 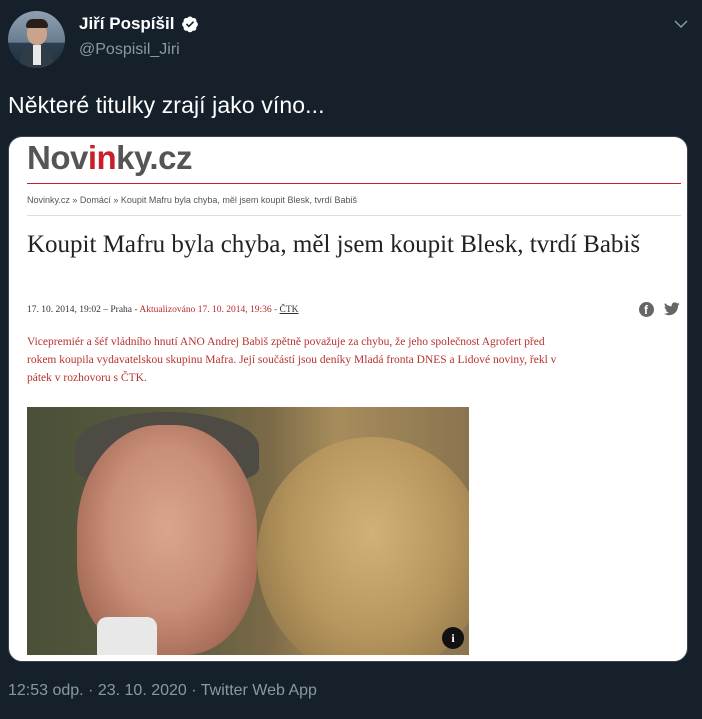 I want to click on twitter-icon, so click(x=672, y=309).